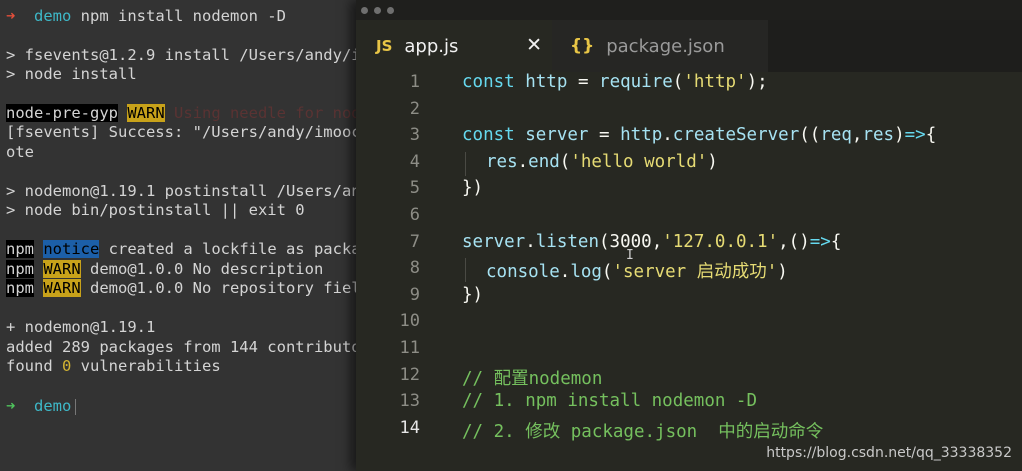  I want to click on function-name: require, so click(636, 82).